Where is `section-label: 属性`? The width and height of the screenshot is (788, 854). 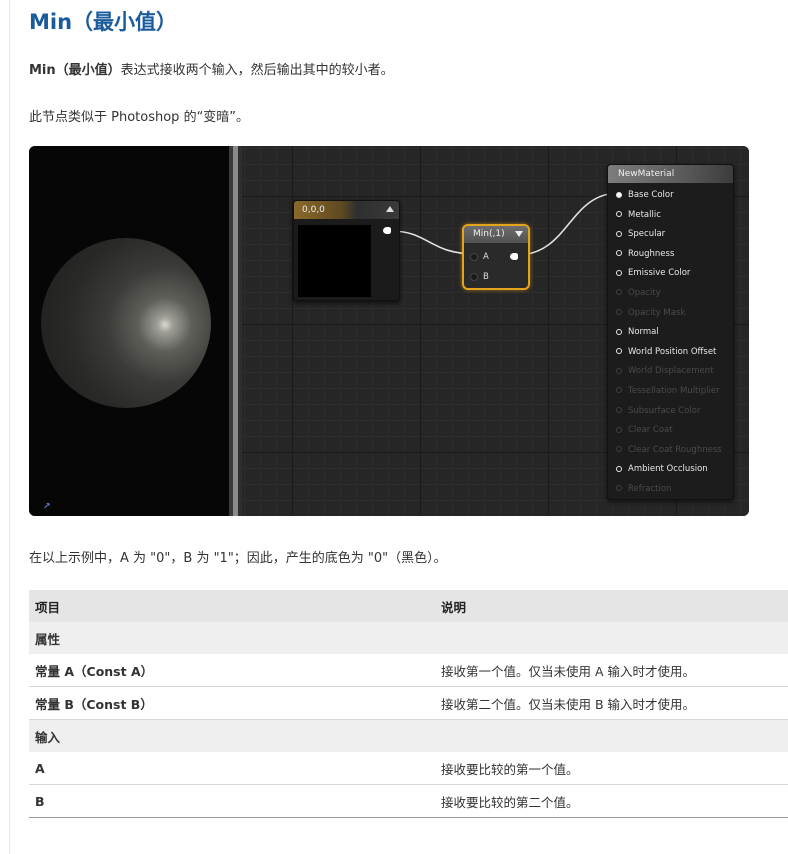 section-label: 属性 is located at coordinates (408, 638).